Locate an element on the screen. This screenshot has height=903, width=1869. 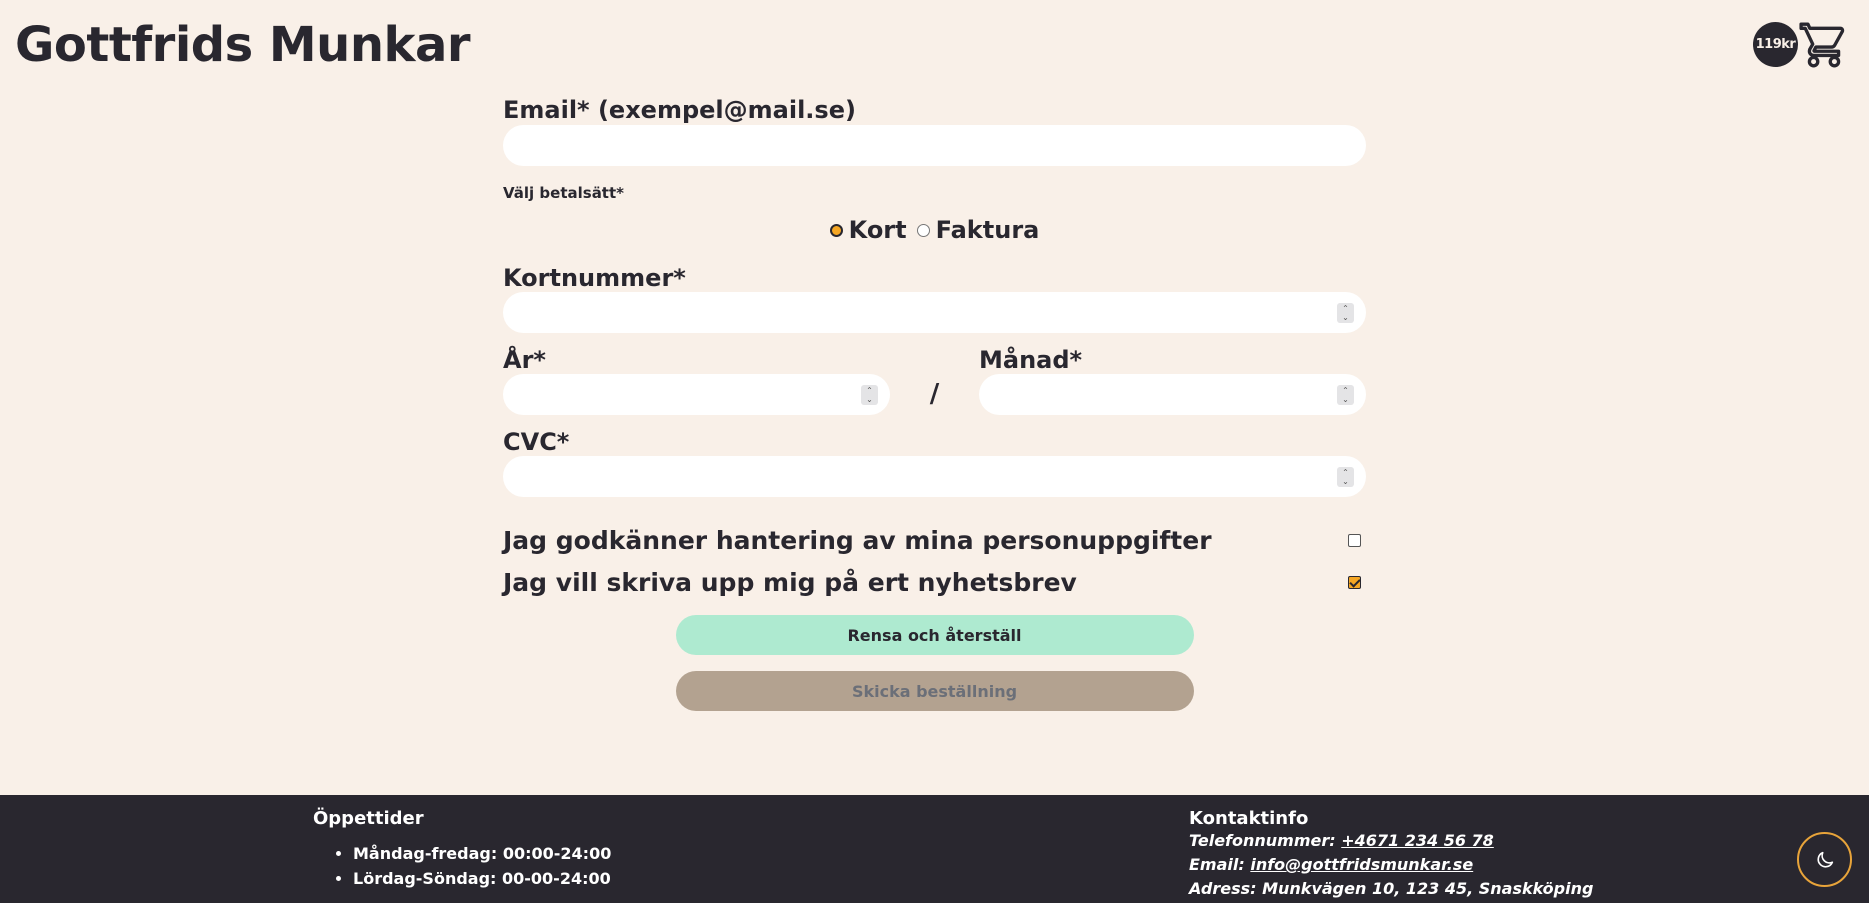
year-label: År* is located at coordinates (524, 360).